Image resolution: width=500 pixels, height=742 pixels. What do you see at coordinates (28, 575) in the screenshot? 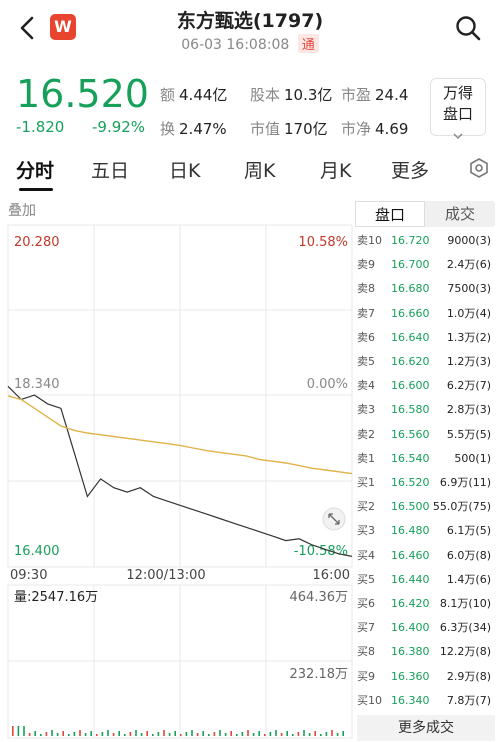
I see `time-start-label: 09:30` at bounding box center [28, 575].